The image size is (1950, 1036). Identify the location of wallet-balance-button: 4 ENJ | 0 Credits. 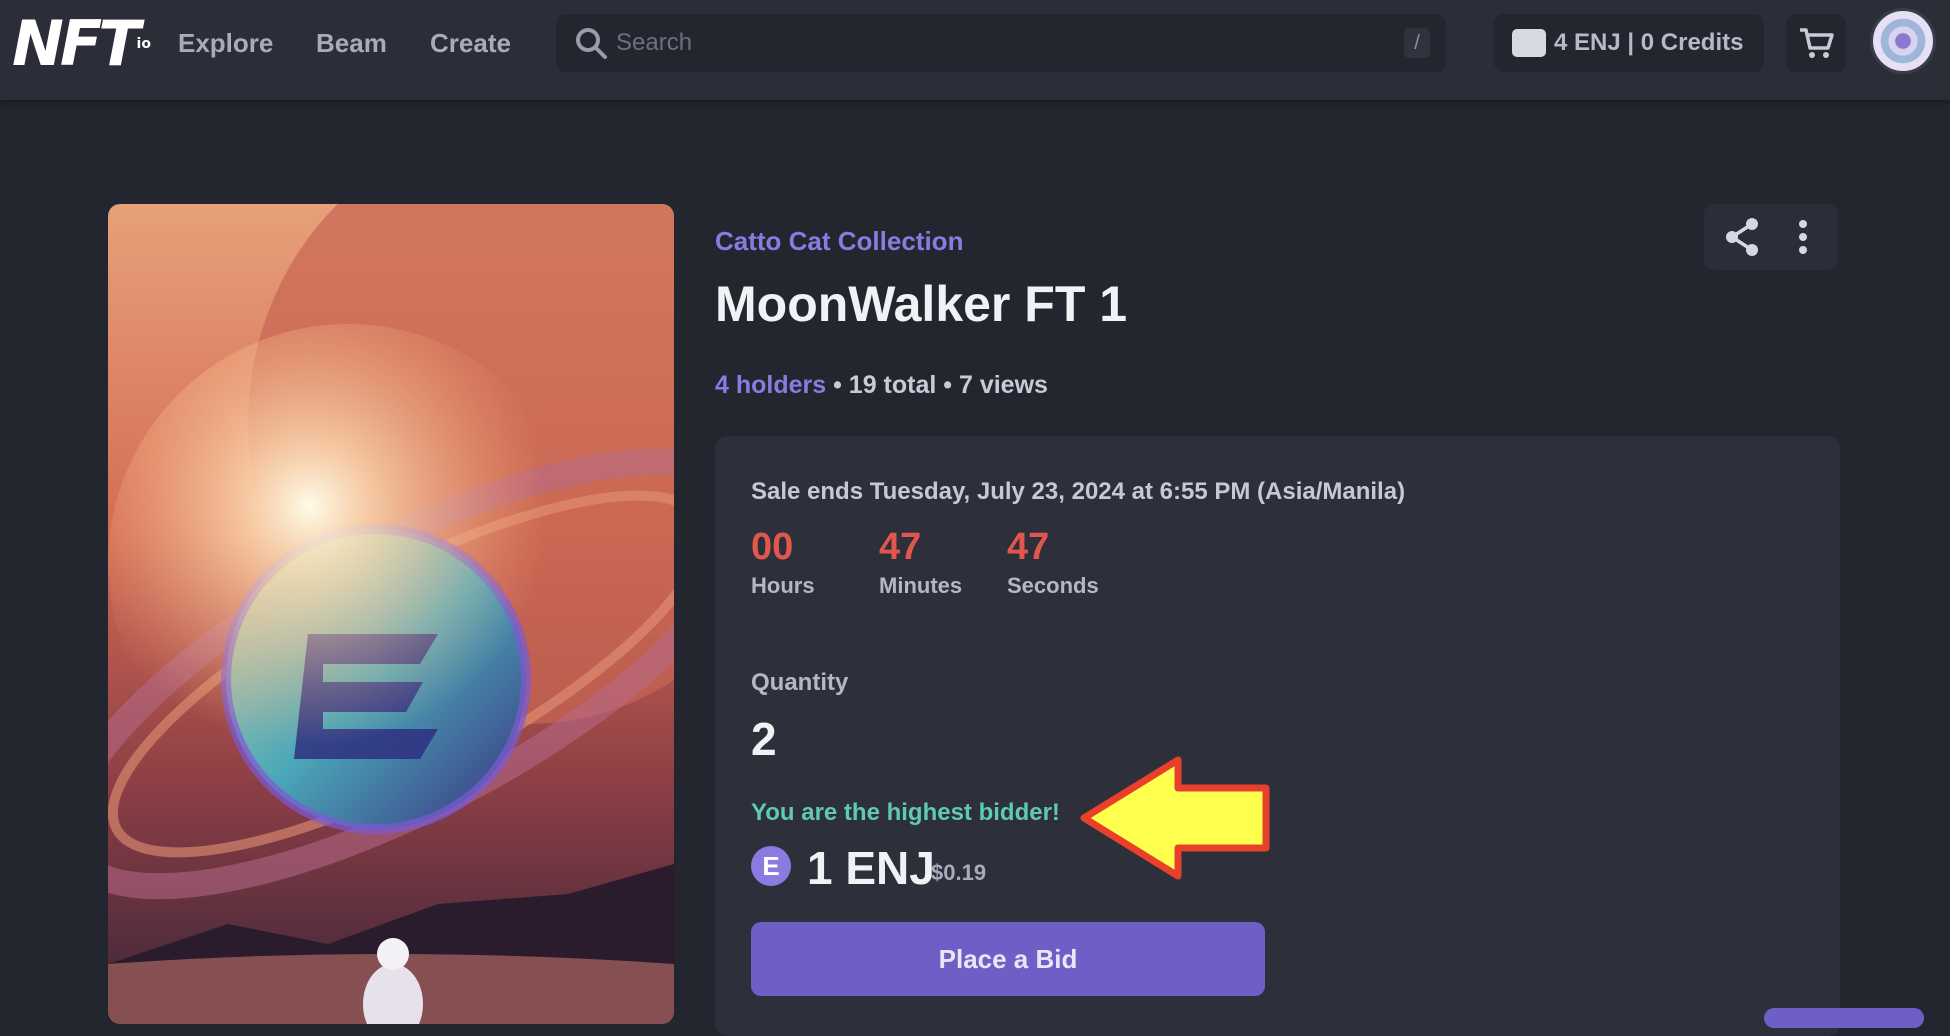
(1629, 43).